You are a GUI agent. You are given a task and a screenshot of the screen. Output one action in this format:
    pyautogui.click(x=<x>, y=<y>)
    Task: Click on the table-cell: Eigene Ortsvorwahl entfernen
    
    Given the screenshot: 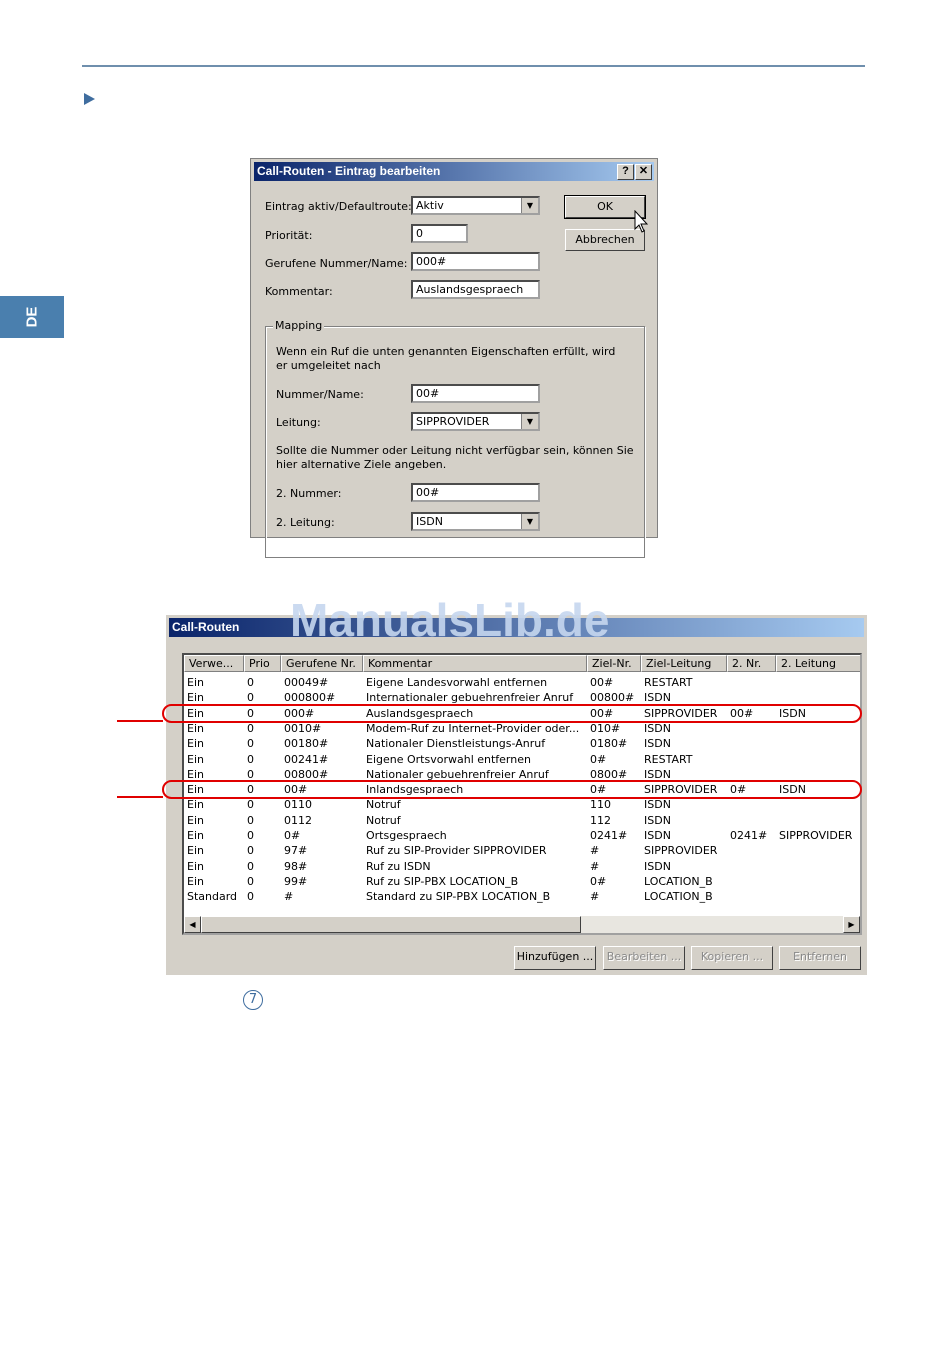 What is the action you would take?
    pyautogui.click(x=448, y=759)
    